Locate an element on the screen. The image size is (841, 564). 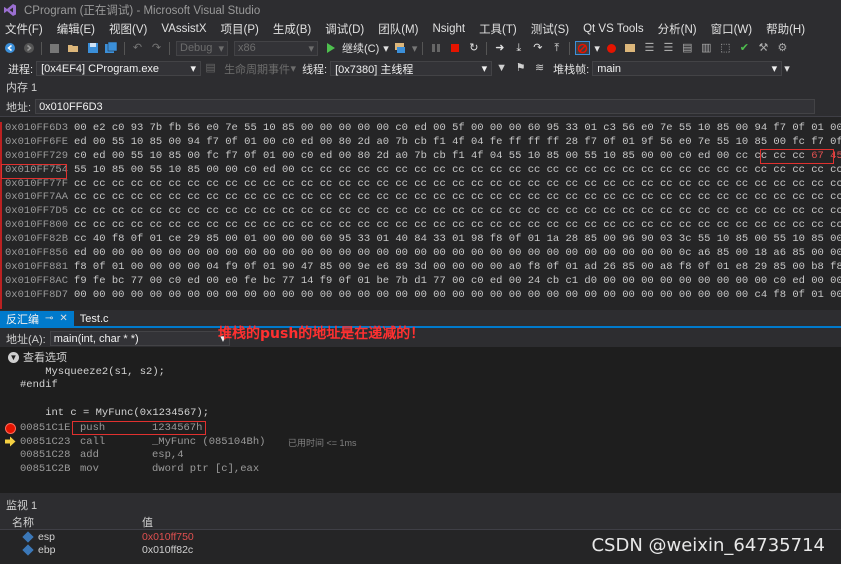
continue-play-icon is located at coordinates (330, 48).